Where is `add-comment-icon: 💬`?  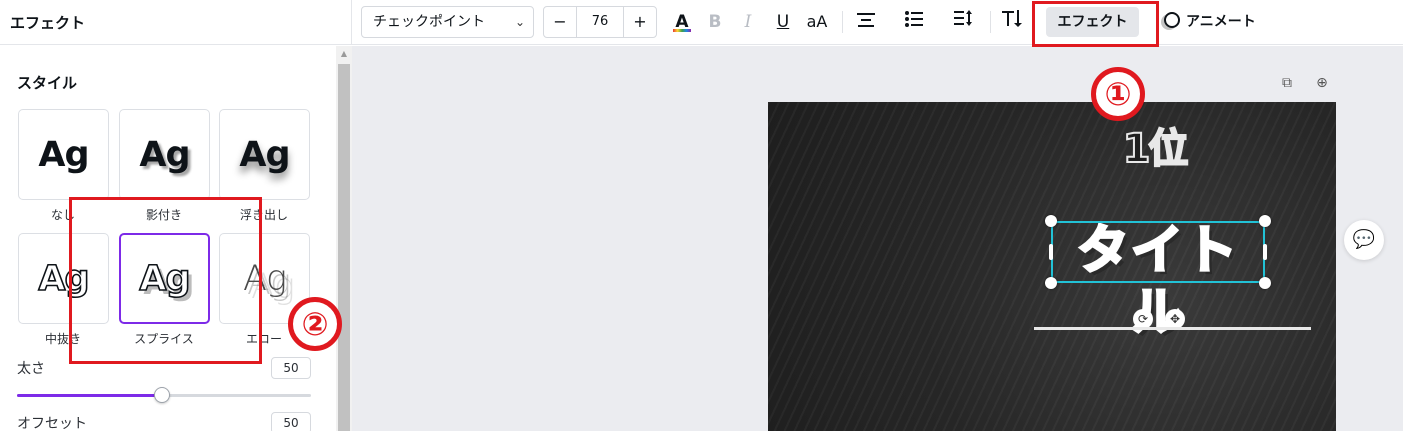 add-comment-icon: 💬 is located at coordinates (1364, 240).